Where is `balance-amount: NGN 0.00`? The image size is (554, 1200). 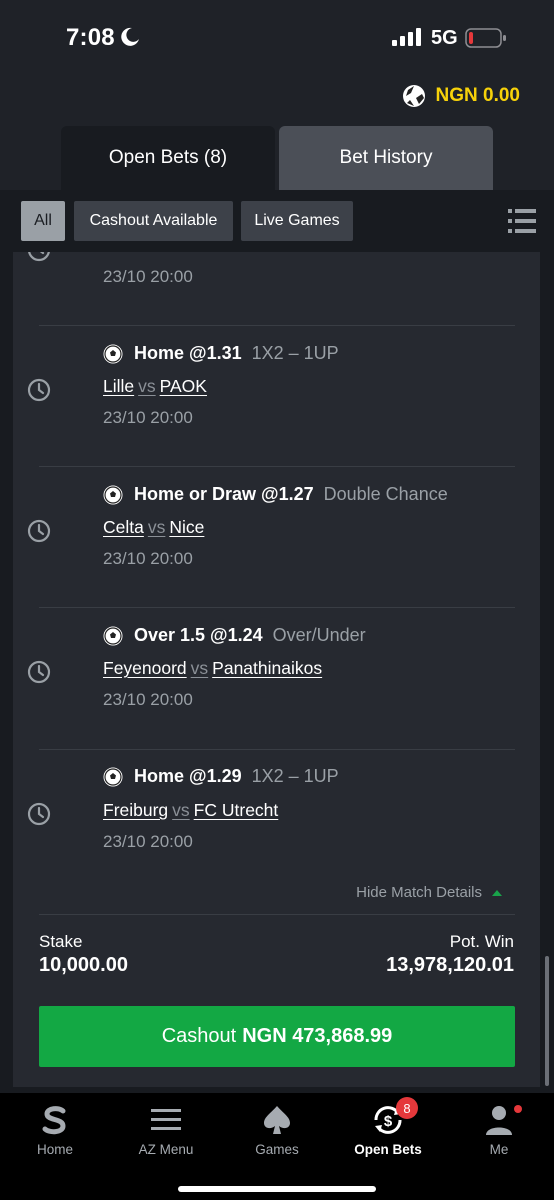
balance-amount: NGN 0.00 is located at coordinates (477, 95).